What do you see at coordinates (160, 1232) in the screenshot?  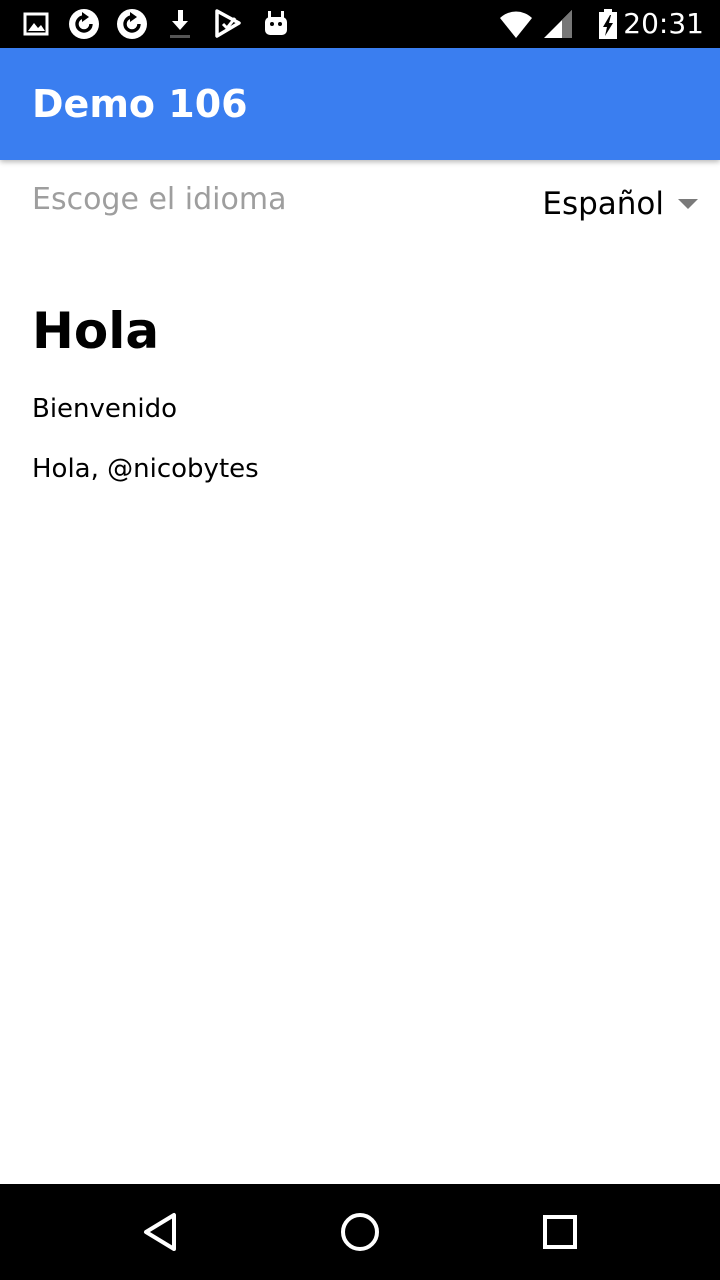 I see `back-icon` at bounding box center [160, 1232].